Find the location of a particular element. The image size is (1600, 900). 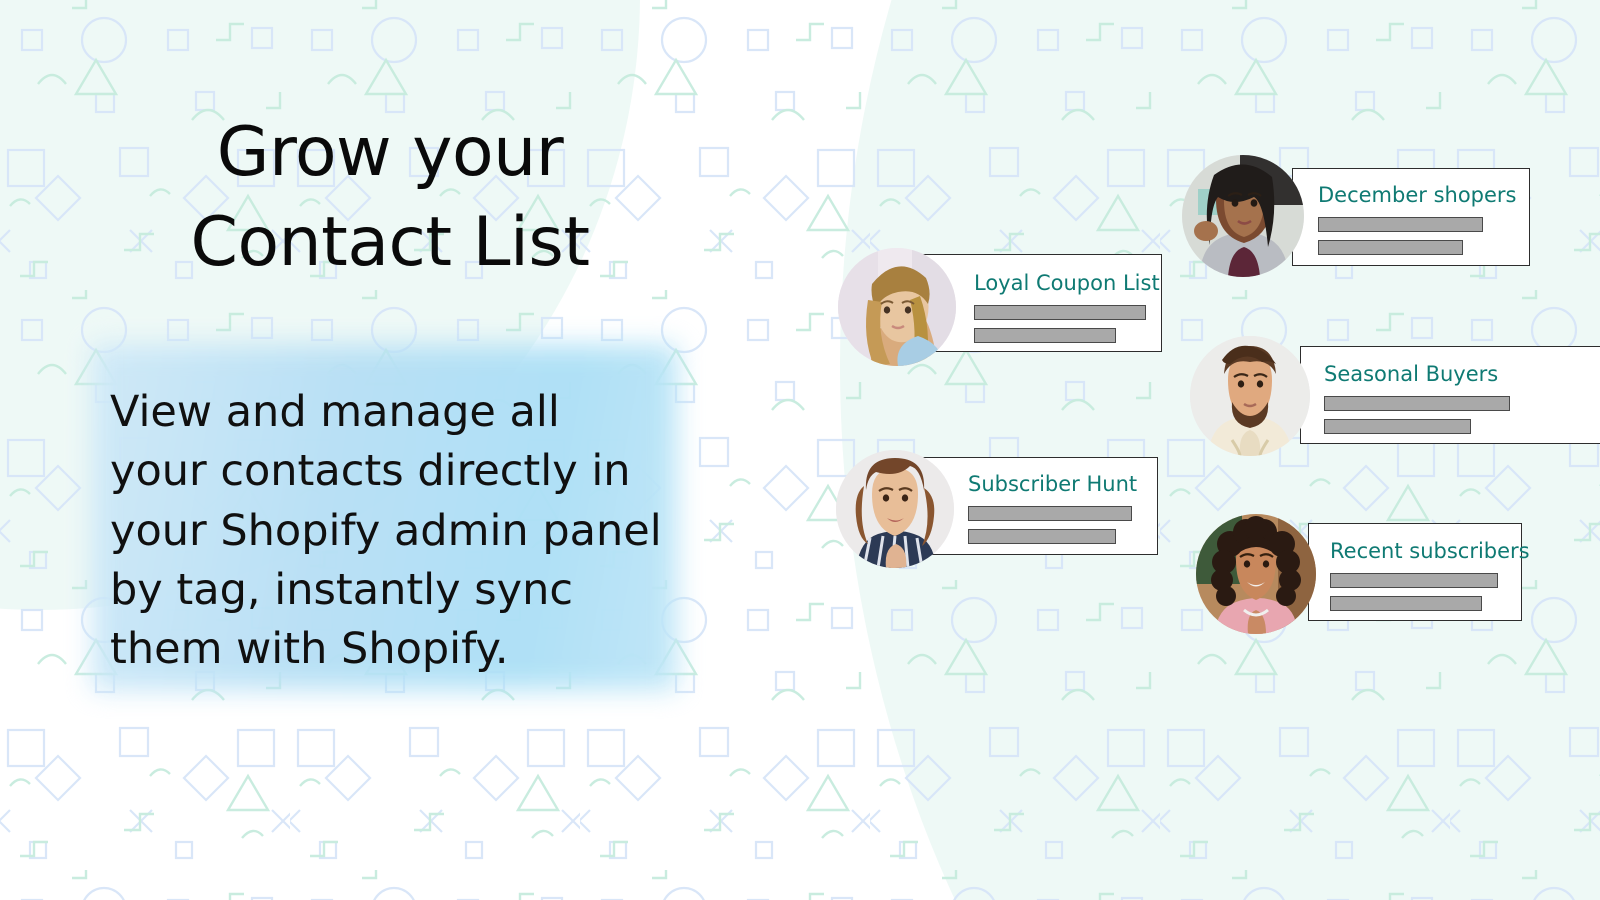

card-title: Recent subscribers is located at coordinates (1430, 551).